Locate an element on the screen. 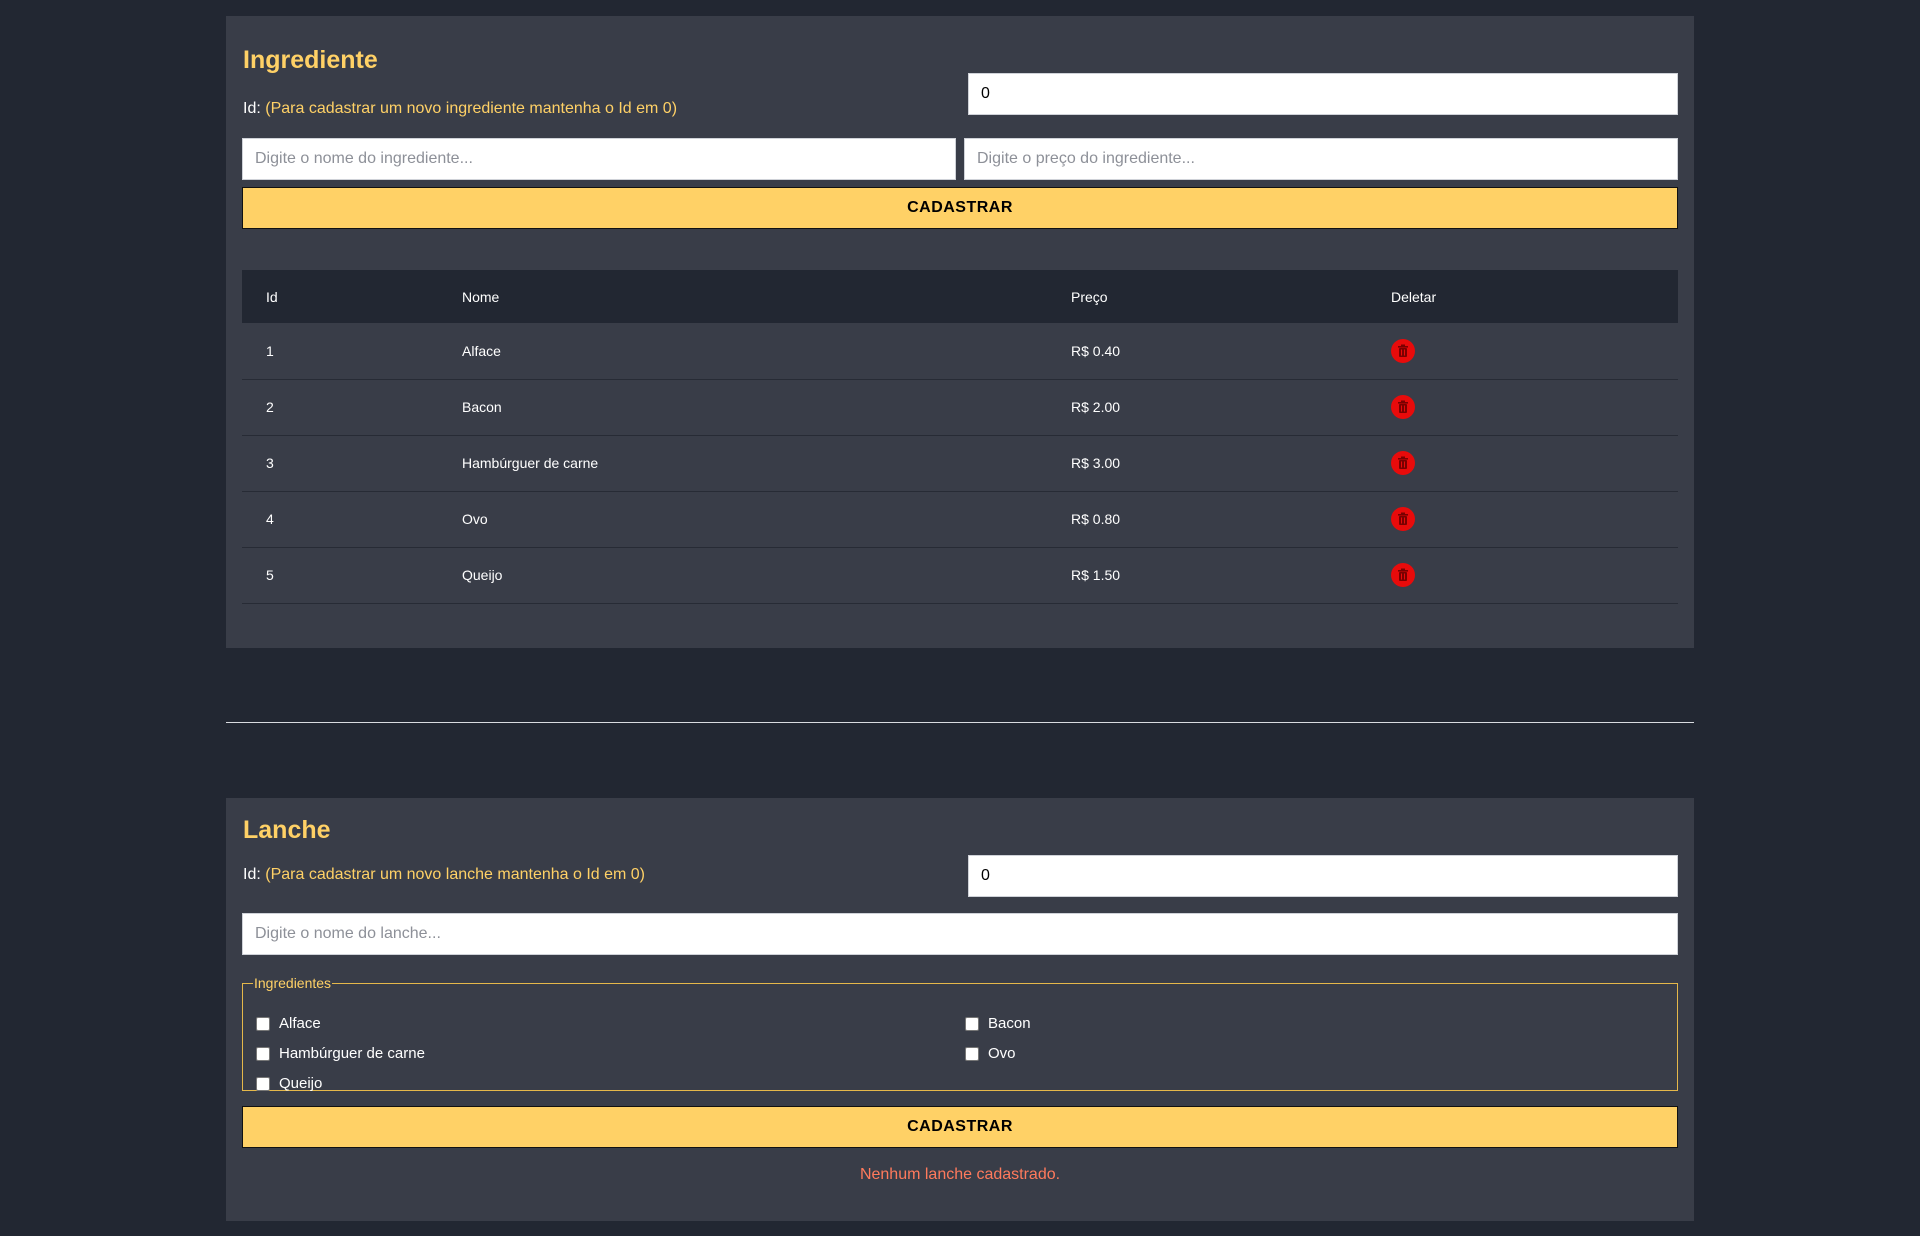 Image resolution: width=1920 pixels, height=1236 pixels. table-row: 3 Hambúrguer de carne R$ 3.00 is located at coordinates (960, 463).